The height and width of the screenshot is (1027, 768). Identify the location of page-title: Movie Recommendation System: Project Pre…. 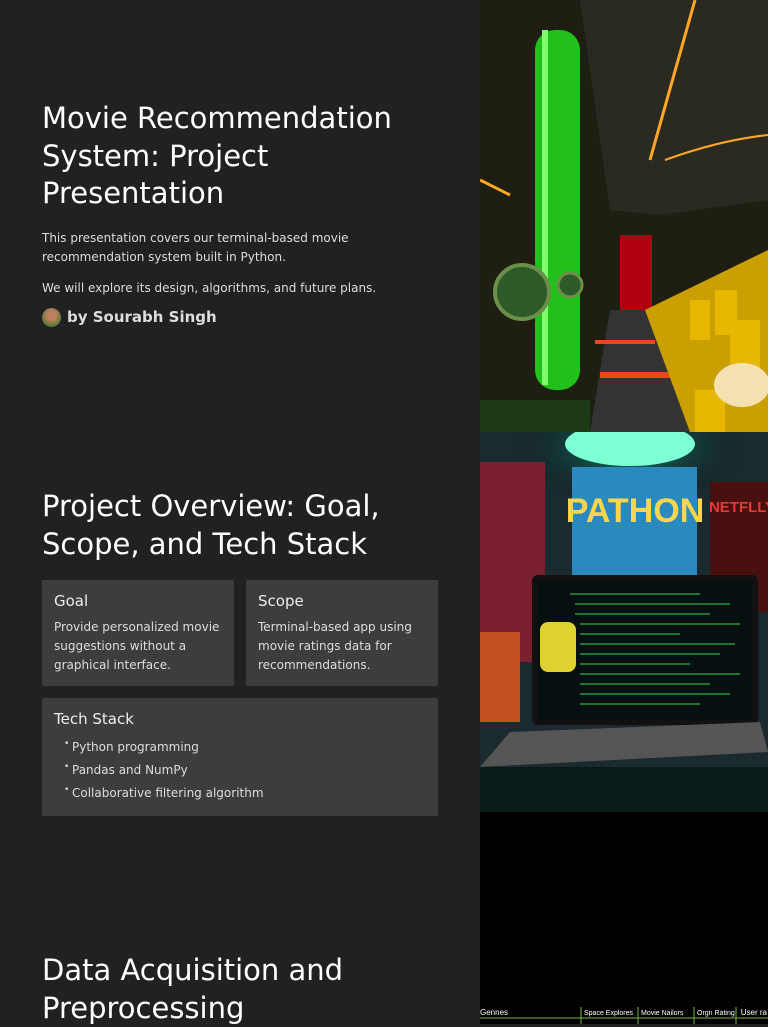
(217, 155).